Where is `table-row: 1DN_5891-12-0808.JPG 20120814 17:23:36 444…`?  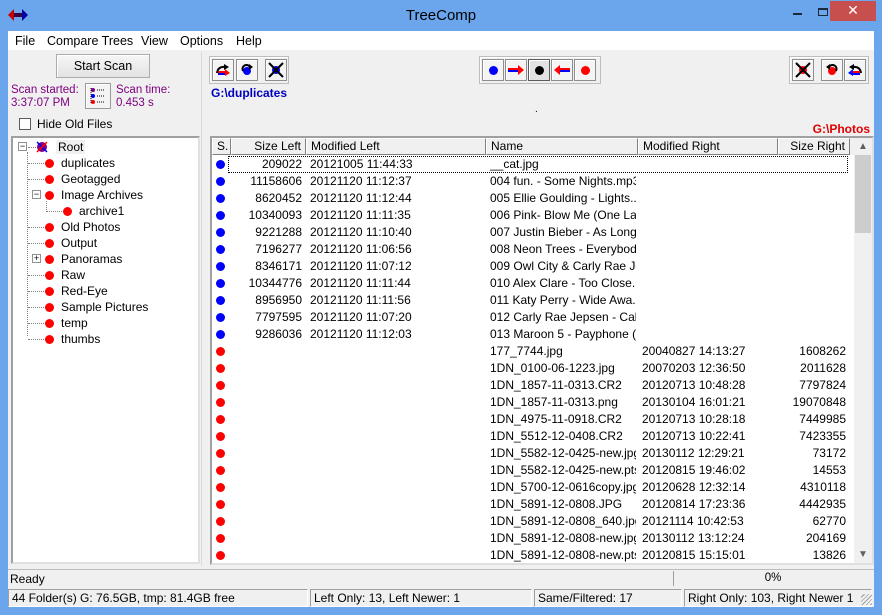 table-row: 1DN_5891-12-0808.JPG 20120814 17:23:36 444… is located at coordinates (533, 504).